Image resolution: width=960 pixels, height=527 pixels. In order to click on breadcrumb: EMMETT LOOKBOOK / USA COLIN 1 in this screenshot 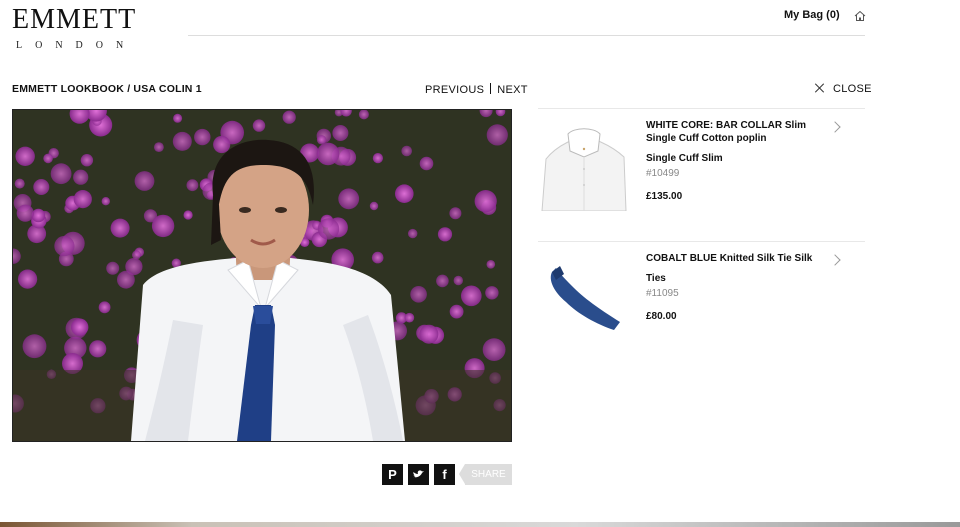, I will do `click(107, 89)`.